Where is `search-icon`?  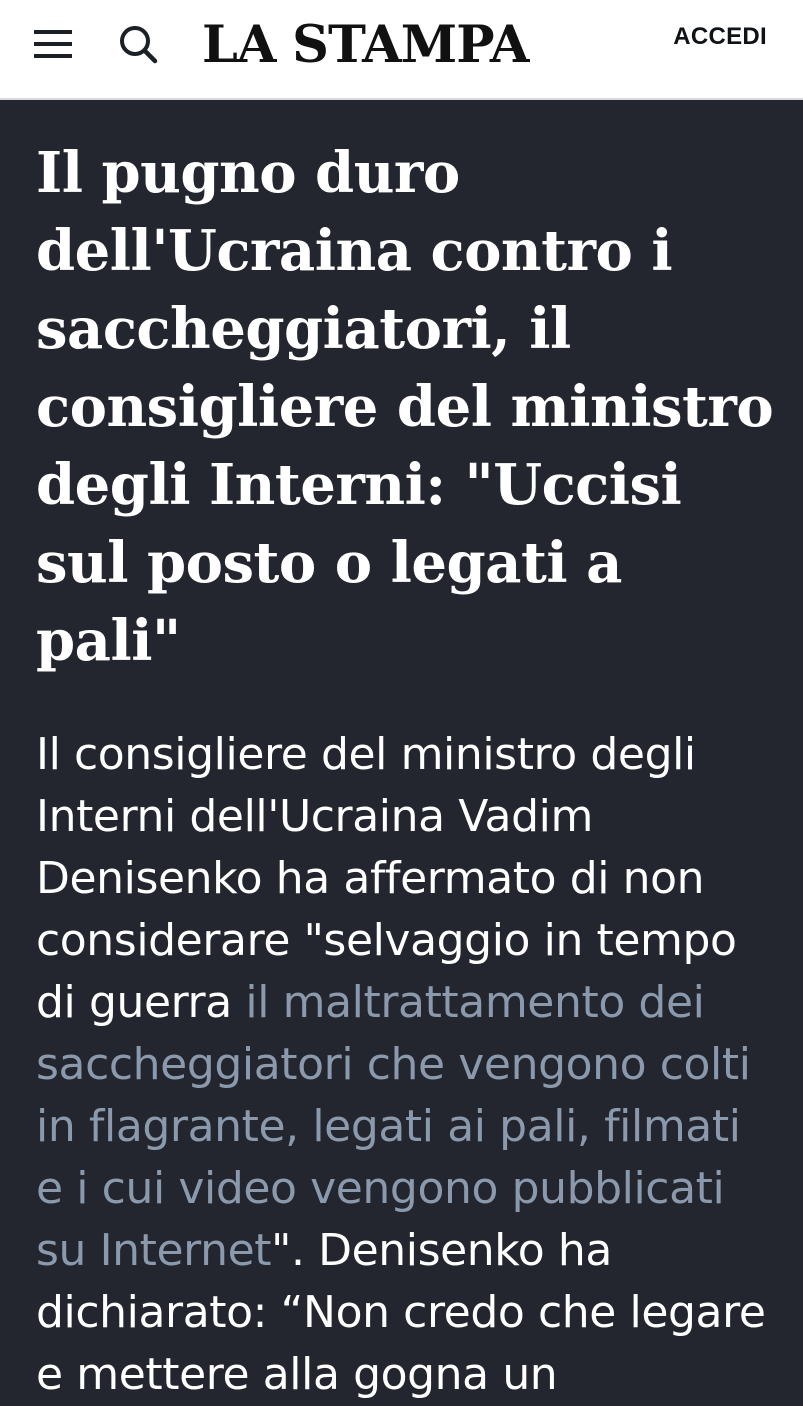
search-icon is located at coordinates (138, 44).